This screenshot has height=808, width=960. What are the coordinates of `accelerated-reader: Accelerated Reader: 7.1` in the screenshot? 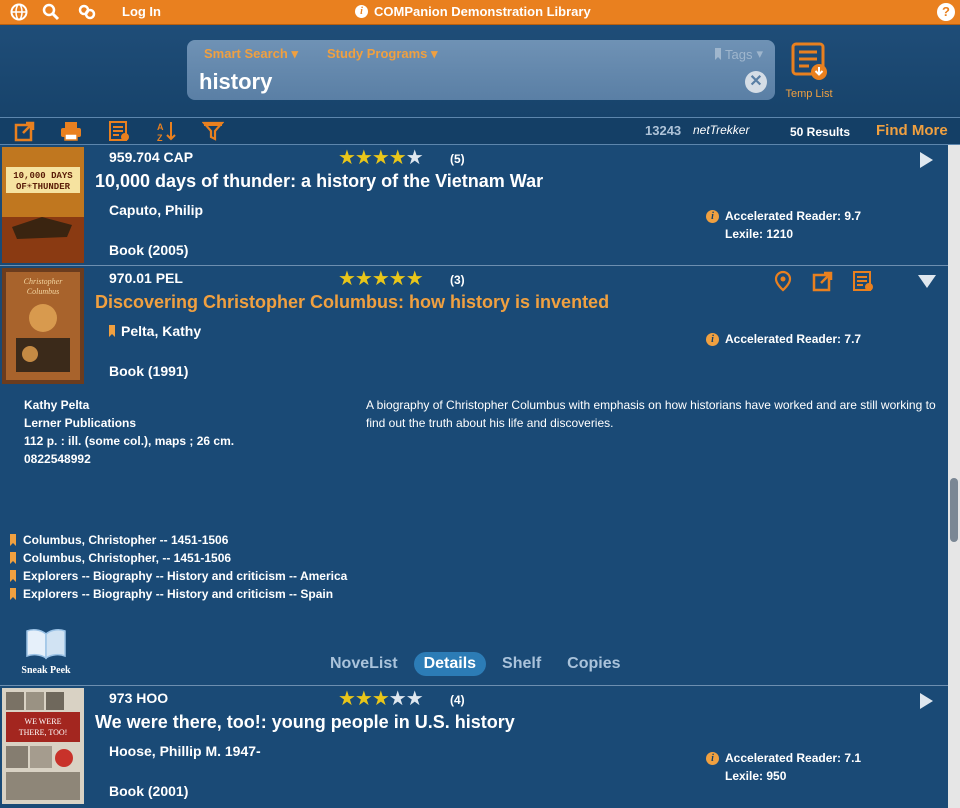 It's located at (793, 758).